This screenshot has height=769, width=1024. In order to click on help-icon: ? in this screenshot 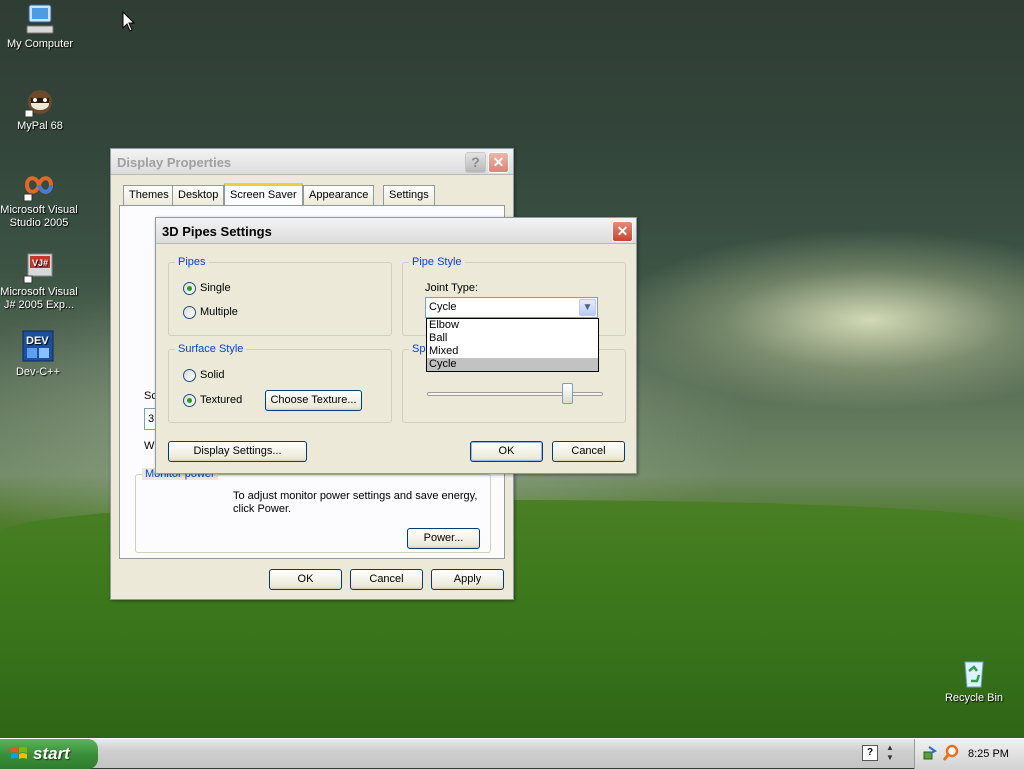, I will do `click(870, 753)`.